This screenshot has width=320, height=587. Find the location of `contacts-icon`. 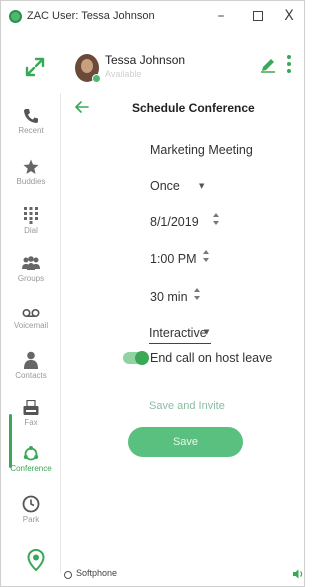

contacts-icon is located at coordinates (31, 360).